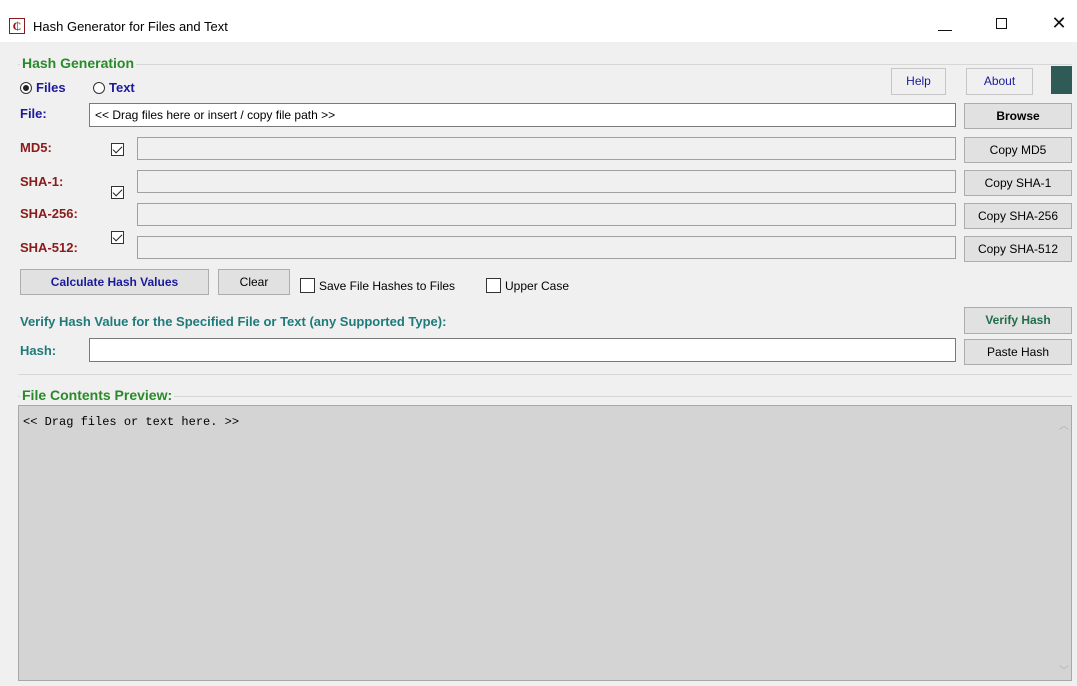 Image resolution: width=1077 pixels, height=686 pixels. What do you see at coordinates (1064, 669) in the screenshot?
I see `scroll-down-icon: ﹀` at bounding box center [1064, 669].